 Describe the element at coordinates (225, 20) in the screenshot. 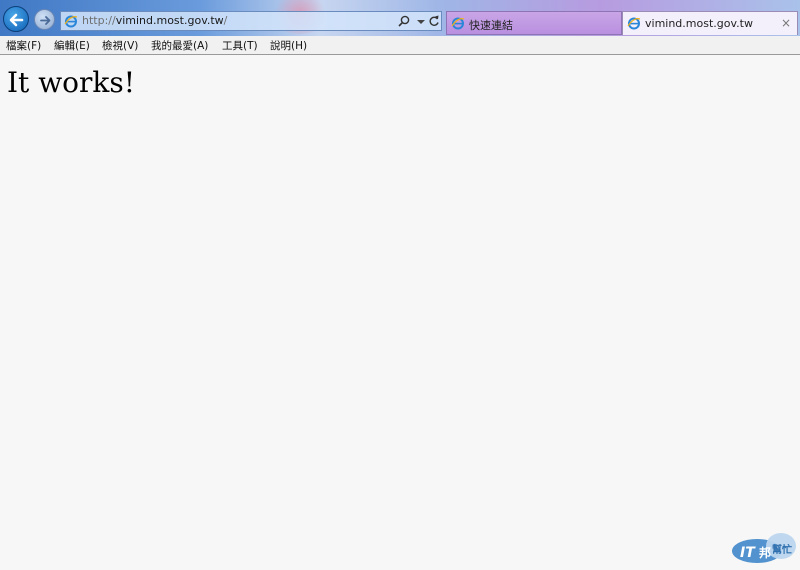

I see `url-path: /` at that location.